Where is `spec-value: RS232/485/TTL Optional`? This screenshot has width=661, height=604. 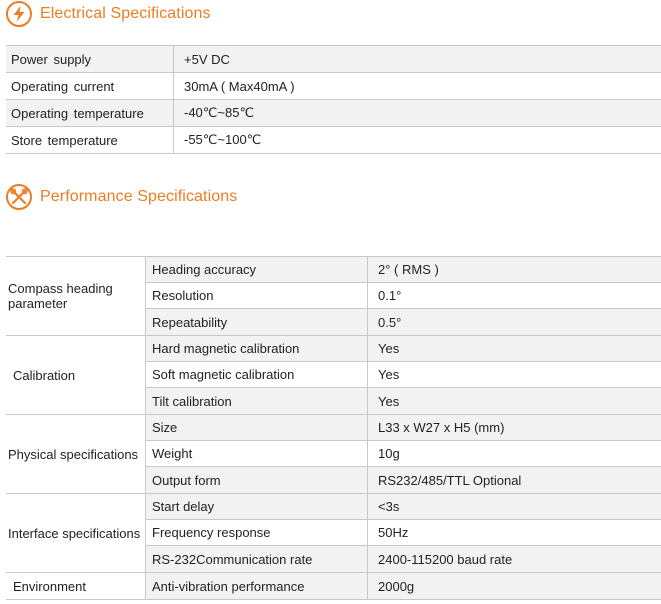 spec-value: RS232/485/TTL Optional is located at coordinates (450, 480).